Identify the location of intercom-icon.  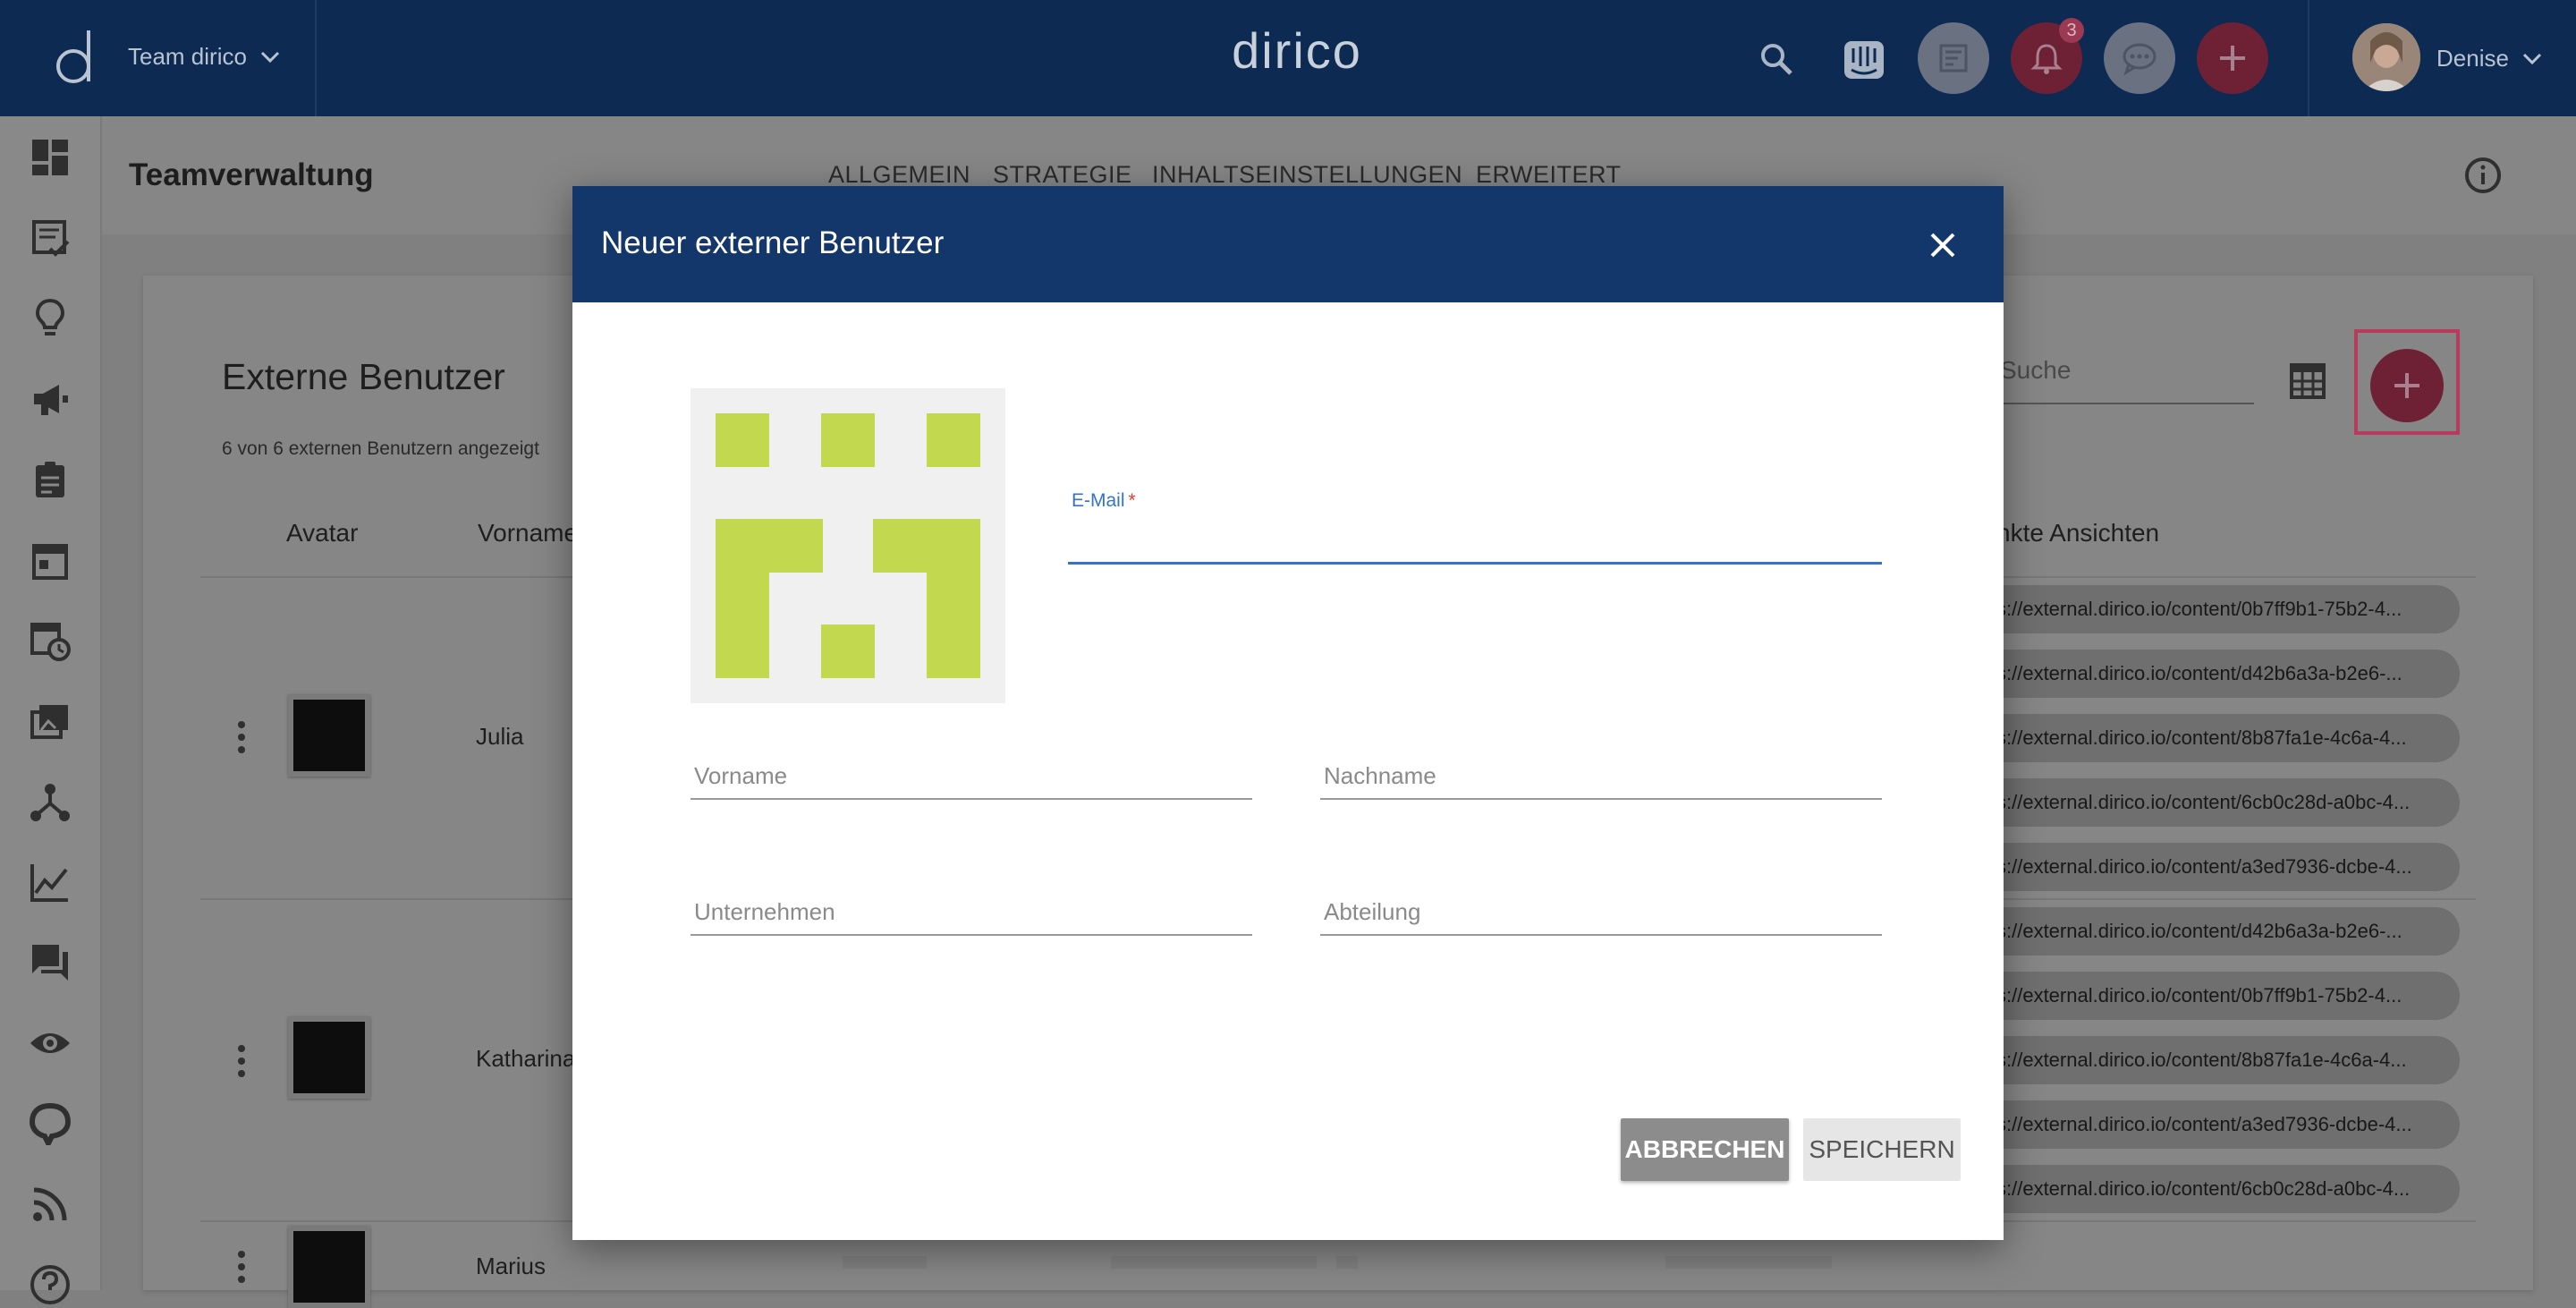
(1864, 60).